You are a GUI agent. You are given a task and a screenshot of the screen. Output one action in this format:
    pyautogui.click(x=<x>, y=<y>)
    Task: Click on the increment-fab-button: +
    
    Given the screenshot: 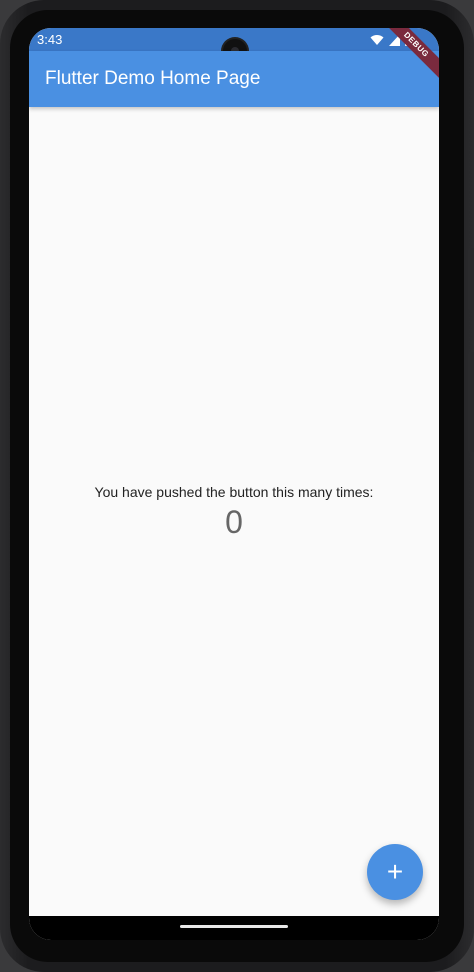 What is the action you would take?
    pyautogui.click(x=395, y=872)
    